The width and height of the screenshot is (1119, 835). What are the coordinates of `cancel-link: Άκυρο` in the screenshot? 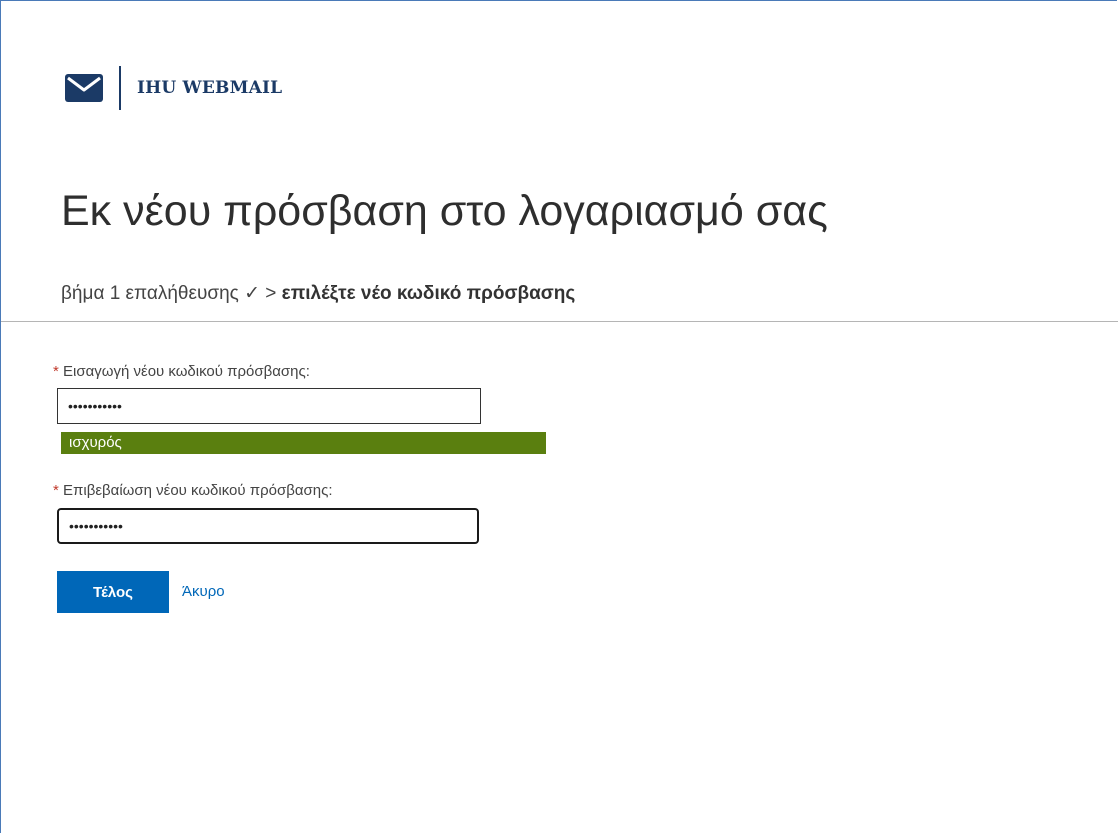 It's located at (203, 591).